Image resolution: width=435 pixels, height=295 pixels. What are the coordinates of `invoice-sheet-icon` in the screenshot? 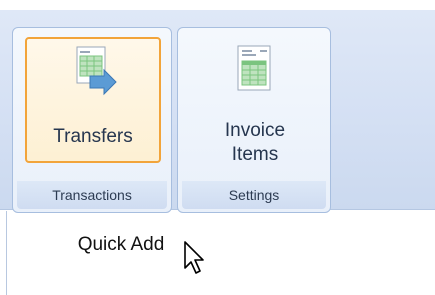 It's located at (256, 73).